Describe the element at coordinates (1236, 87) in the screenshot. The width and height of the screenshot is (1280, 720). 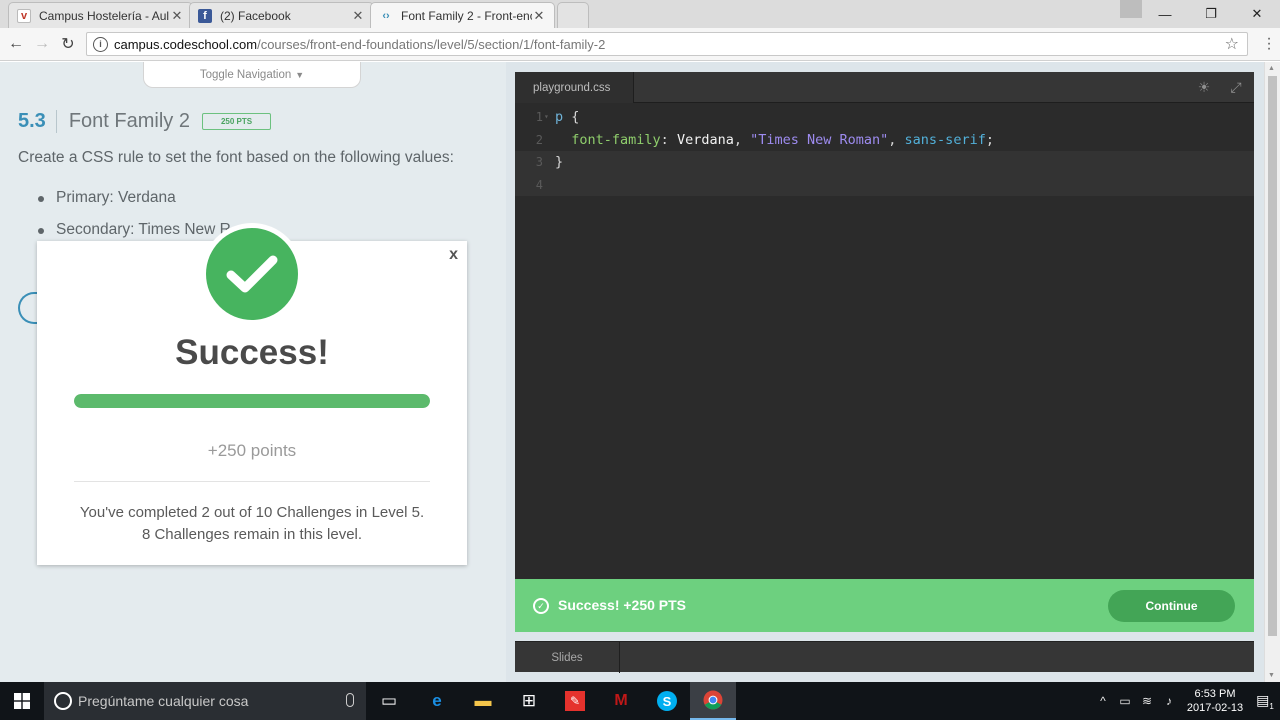
I see `expand-icon: ⤢` at that location.